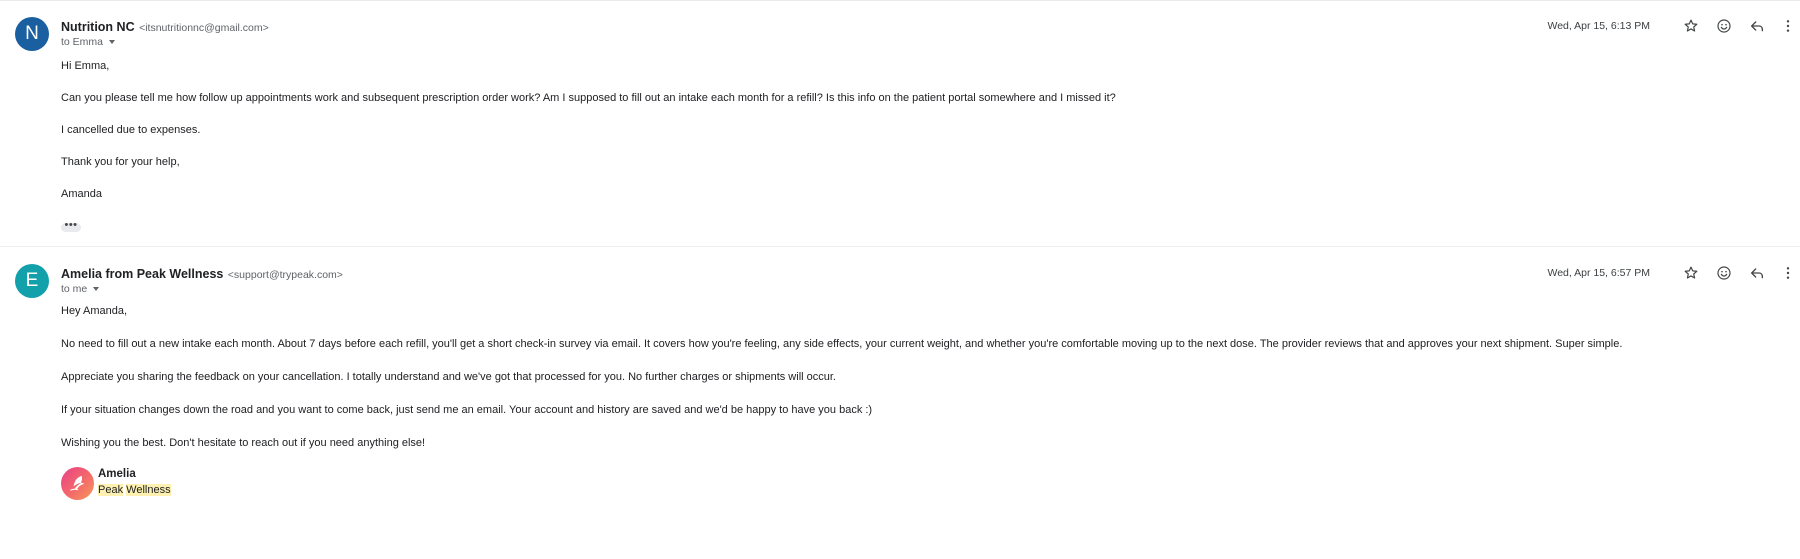  I want to click on message-timestamp: Wed, Apr 15, 6:13 PM, so click(1598, 26).